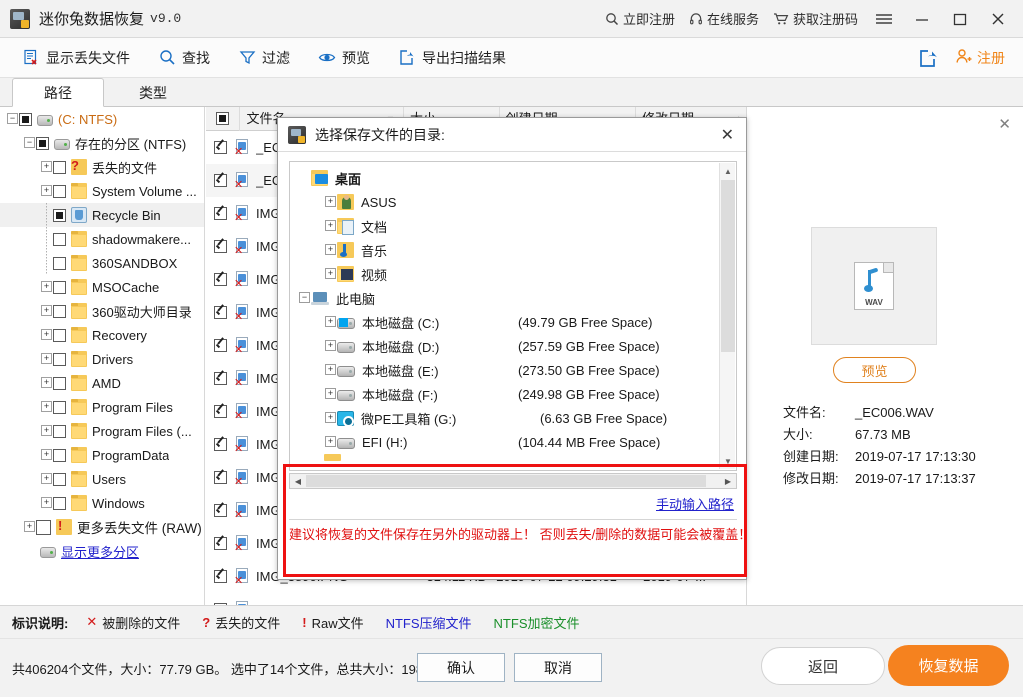 The image size is (1023, 697). I want to click on directory-tree-node: 桌面, so click(504, 178).